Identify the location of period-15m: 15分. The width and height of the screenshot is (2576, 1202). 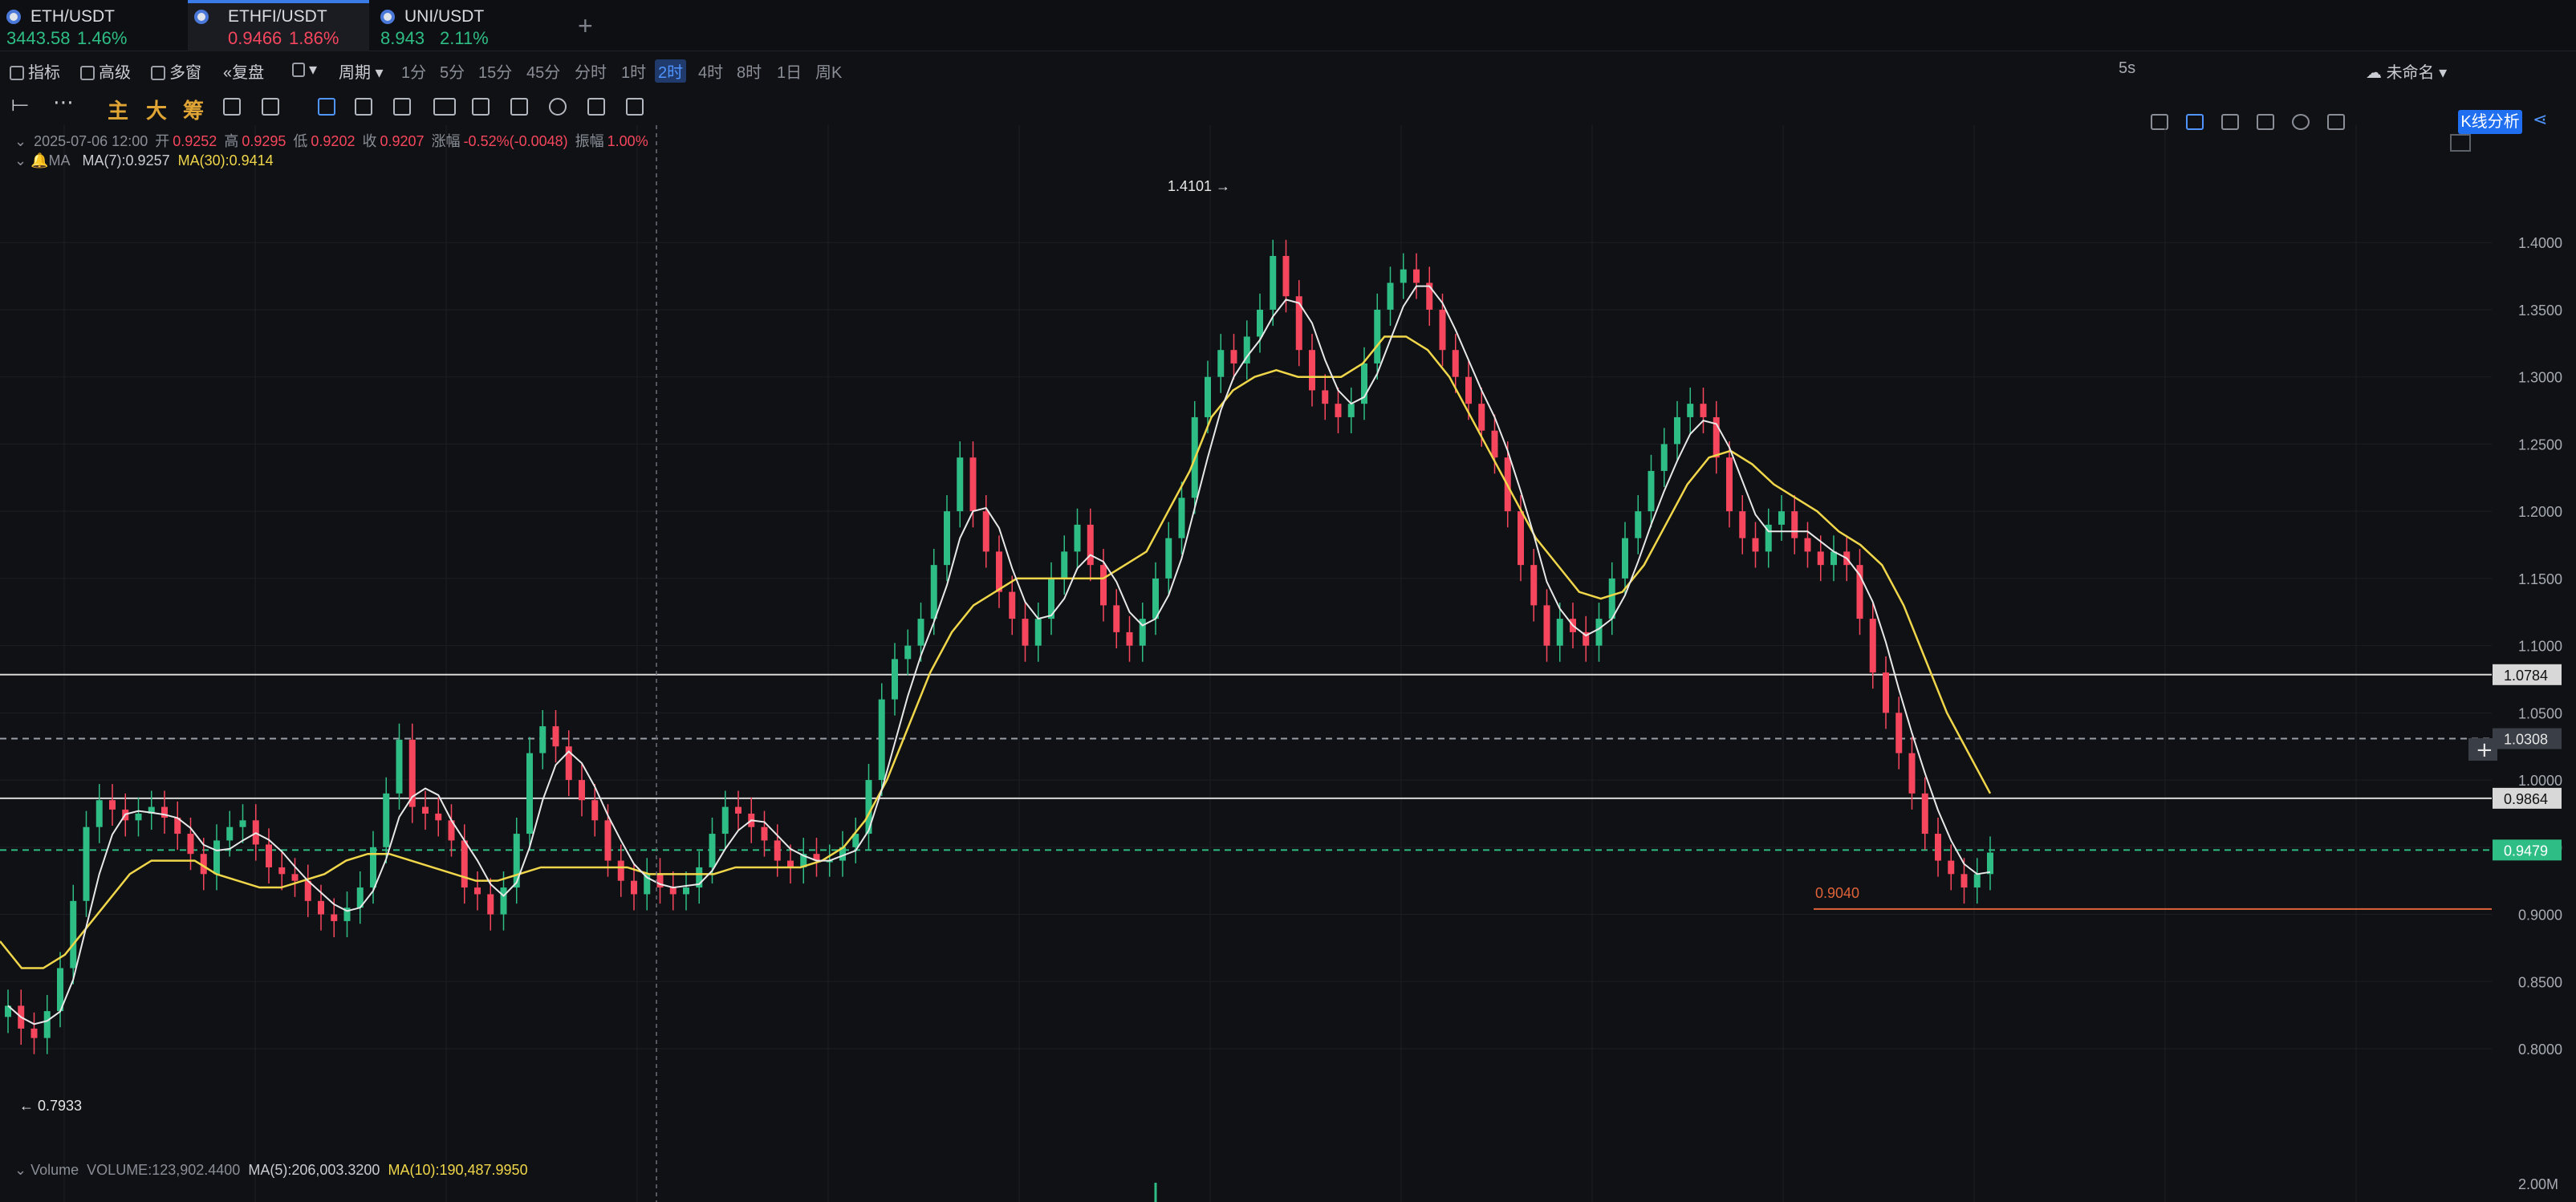
(495, 71).